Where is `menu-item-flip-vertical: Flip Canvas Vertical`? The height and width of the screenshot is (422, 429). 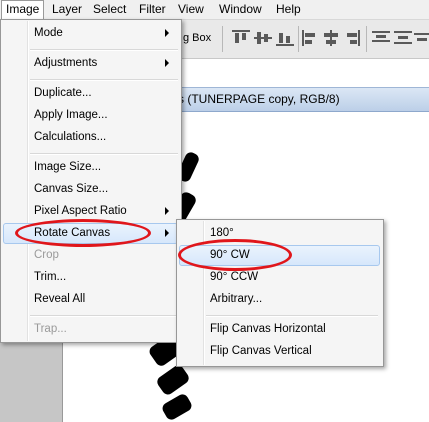
menu-item-flip-vertical: Flip Canvas Vertical is located at coordinates (280, 352).